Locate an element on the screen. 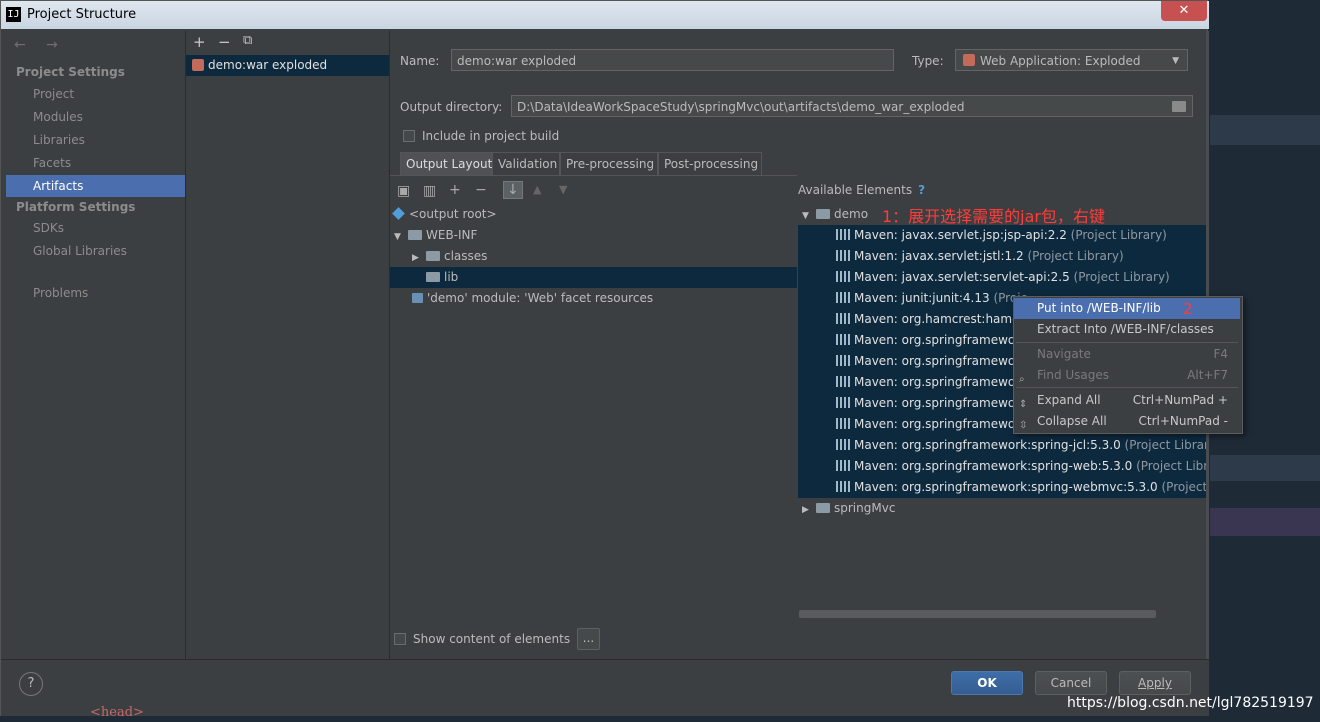  sidebar-item-global-libraries: Global Libraries is located at coordinates (95, 251).